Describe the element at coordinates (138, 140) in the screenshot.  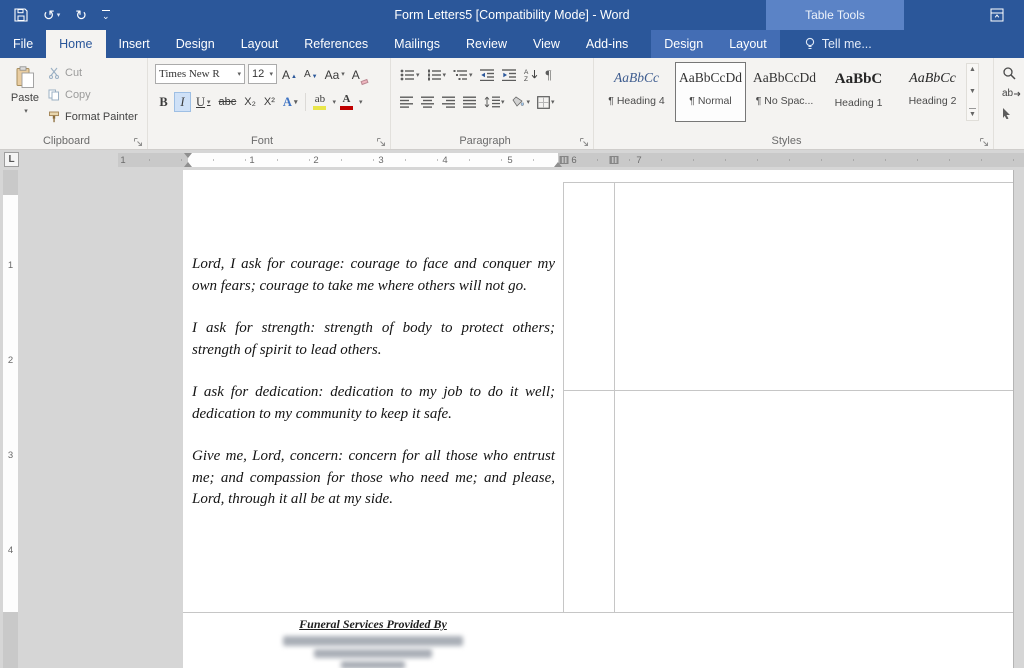
I see `clipboard-dialog-launcher` at that location.